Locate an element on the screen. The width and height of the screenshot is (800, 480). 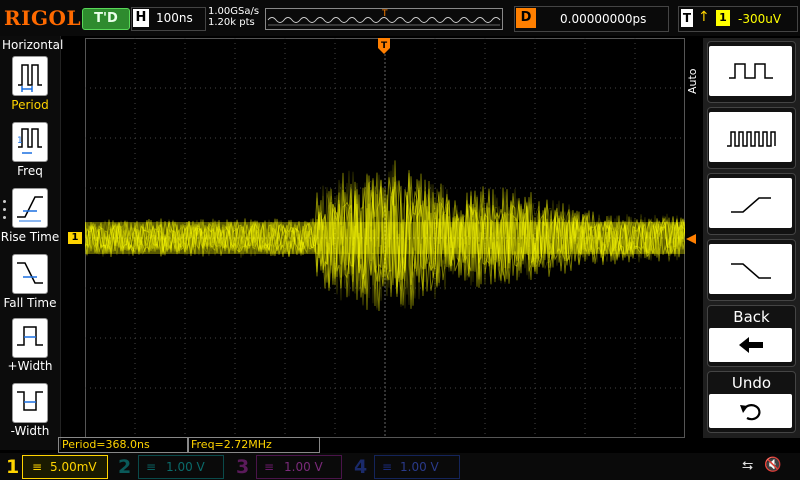
rise-time-icon is located at coordinates (30, 209).